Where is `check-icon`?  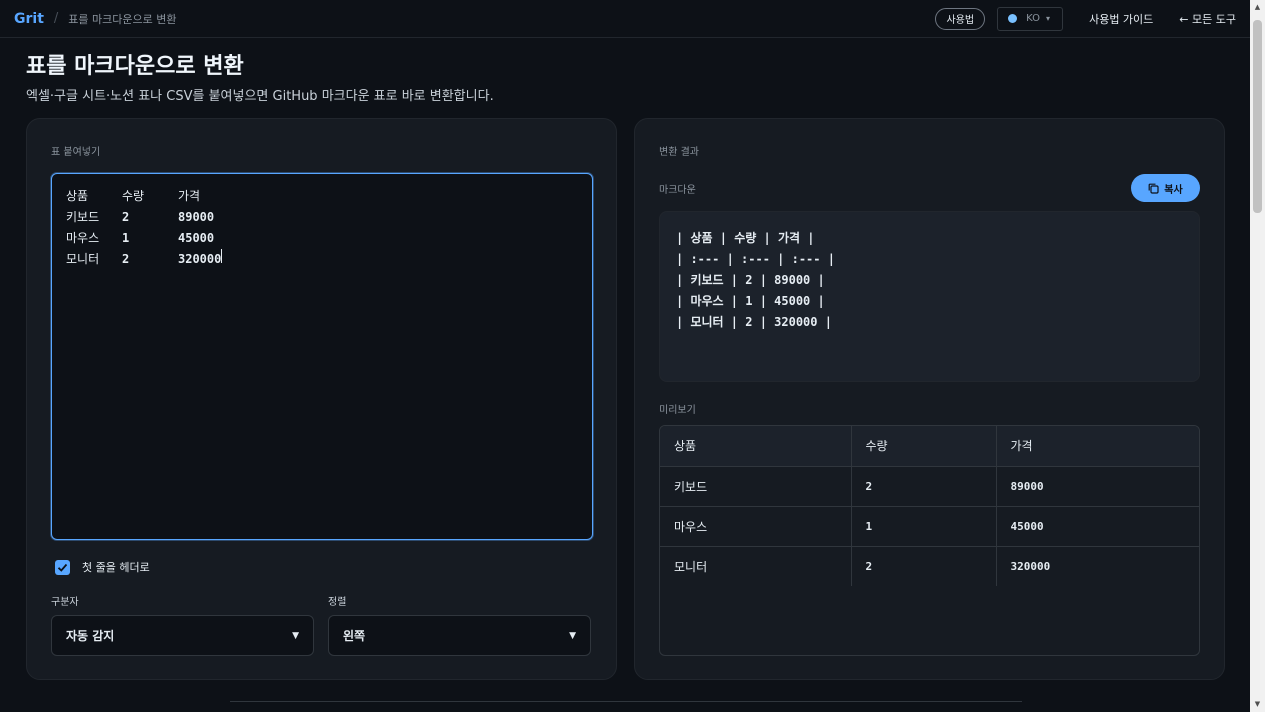 check-icon is located at coordinates (62, 567).